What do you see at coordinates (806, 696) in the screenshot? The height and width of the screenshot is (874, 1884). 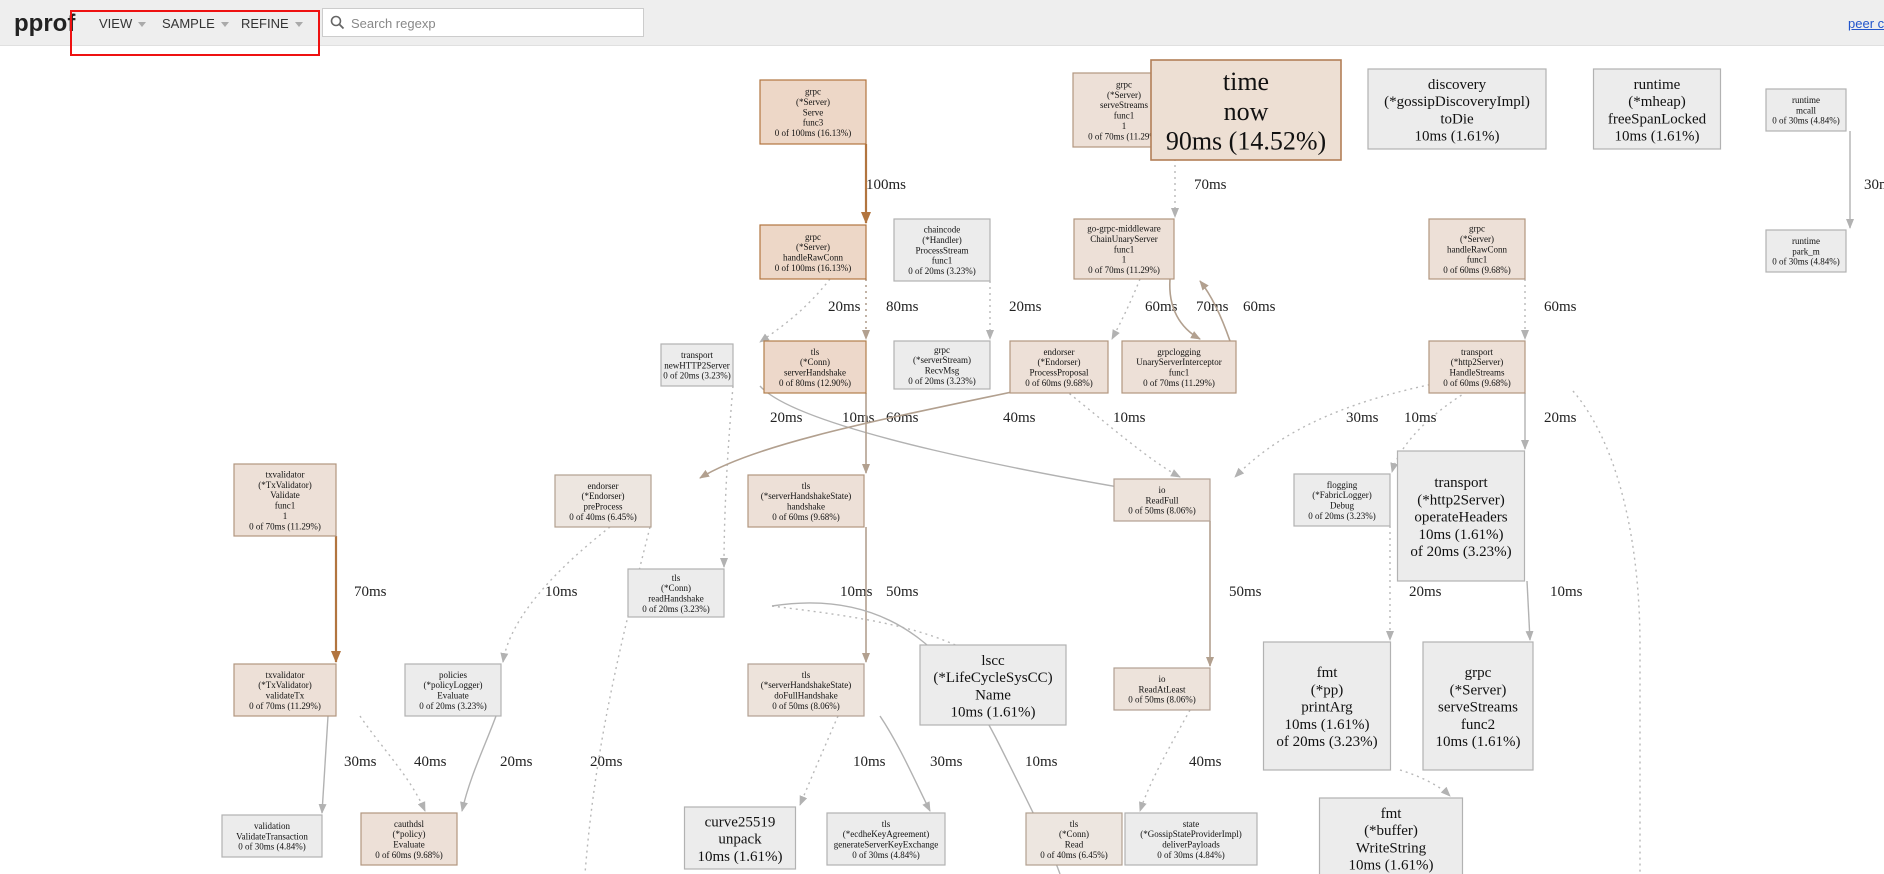 I see `node-label: doFullHandshake` at bounding box center [806, 696].